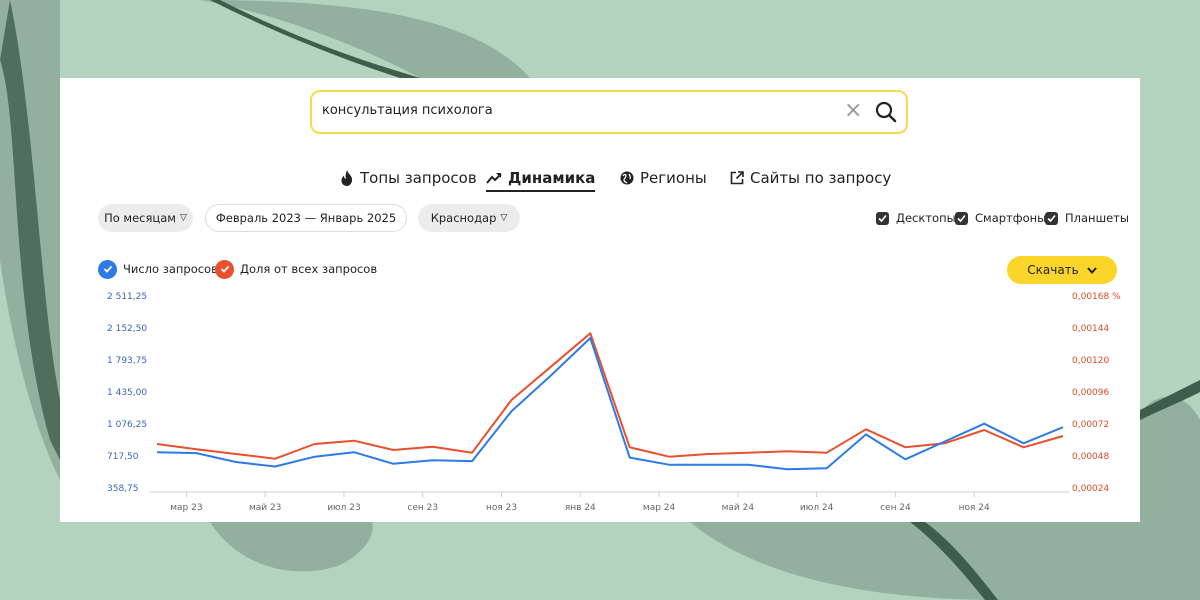  I want to click on x-tick-label: мар 23, so click(186, 508).